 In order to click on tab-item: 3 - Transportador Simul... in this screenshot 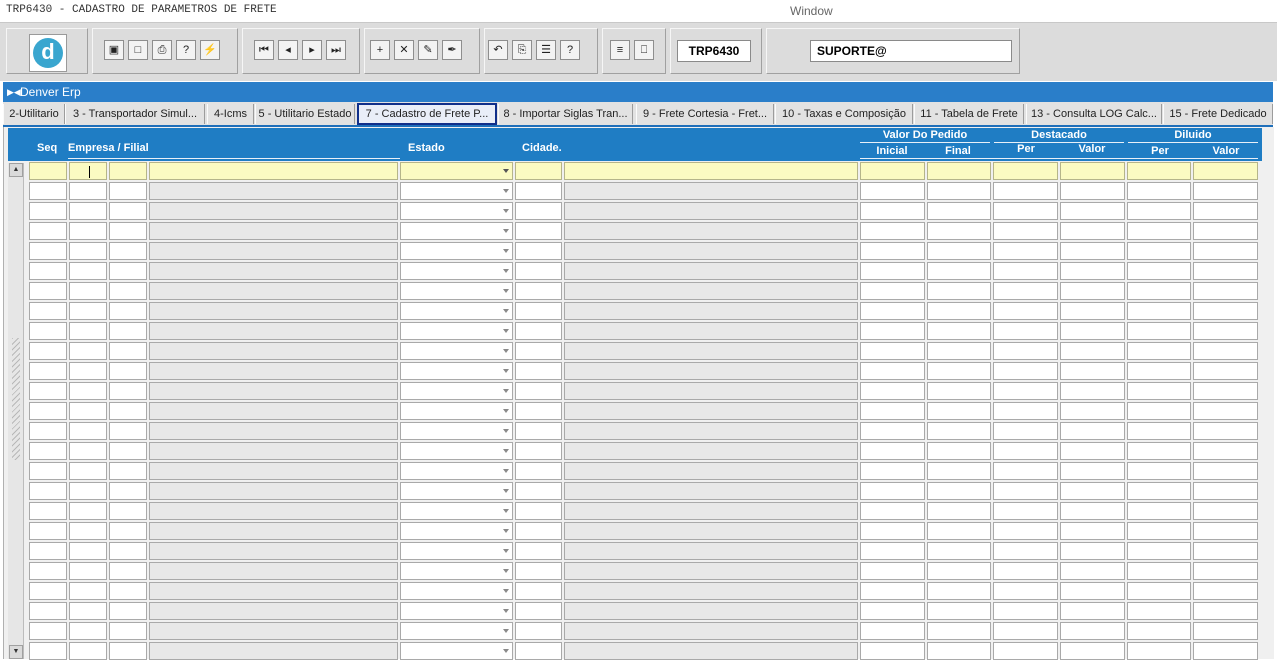, I will do `click(135, 114)`.